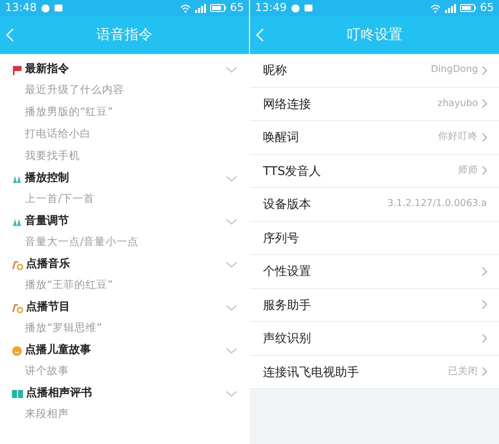 The height and width of the screenshot is (444, 499). What do you see at coordinates (454, 70) in the screenshot?
I see `setting-value: DingDong` at bounding box center [454, 70].